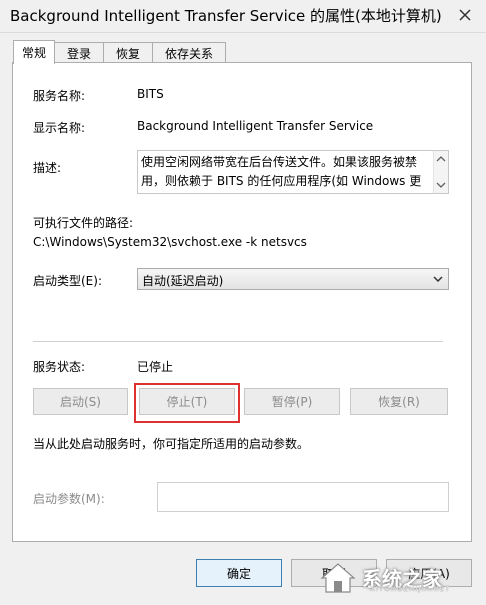  What do you see at coordinates (239, 573) in the screenshot?
I see `ok-button: 确定` at bounding box center [239, 573].